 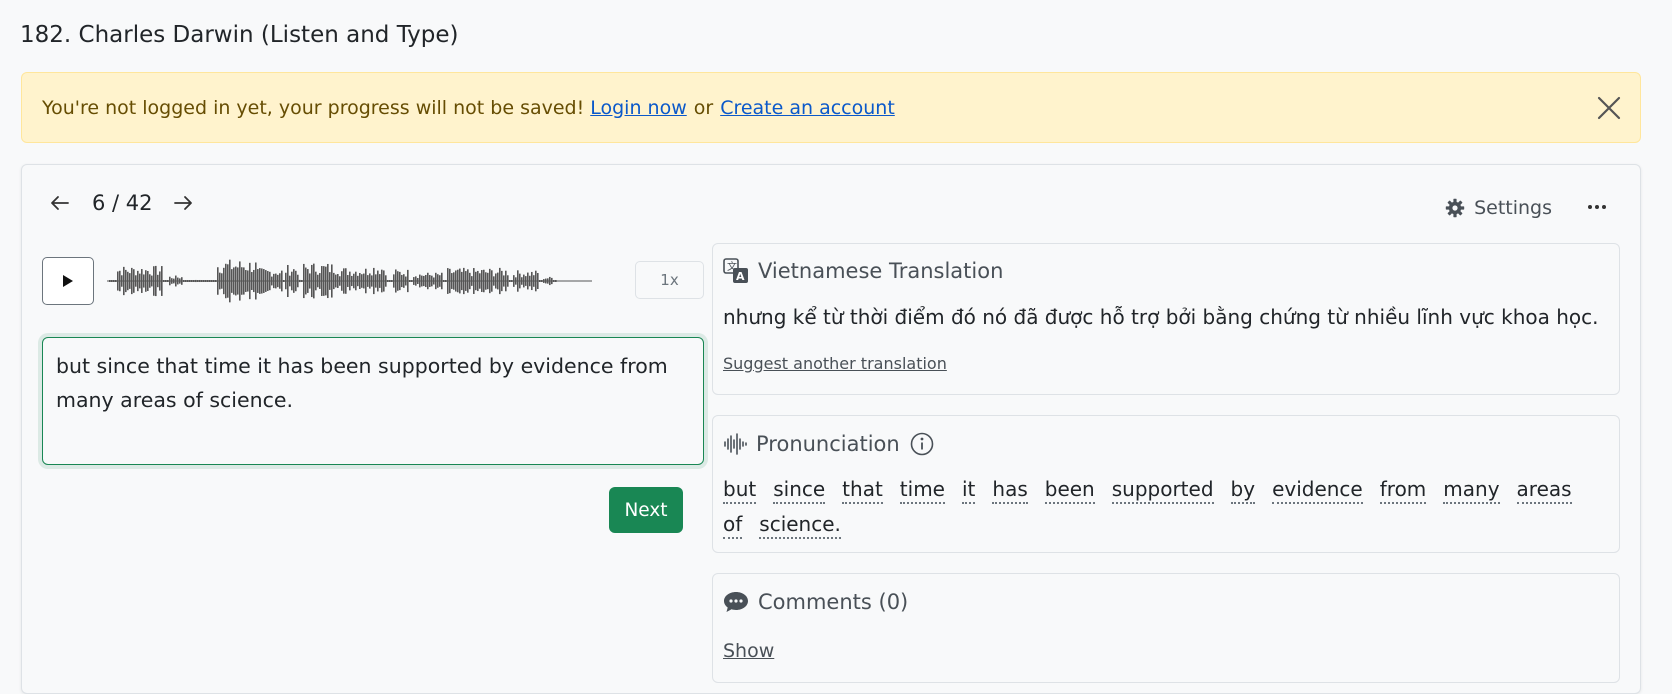 What do you see at coordinates (669, 280) in the screenshot?
I see `playback-speed-button: 1x` at bounding box center [669, 280].